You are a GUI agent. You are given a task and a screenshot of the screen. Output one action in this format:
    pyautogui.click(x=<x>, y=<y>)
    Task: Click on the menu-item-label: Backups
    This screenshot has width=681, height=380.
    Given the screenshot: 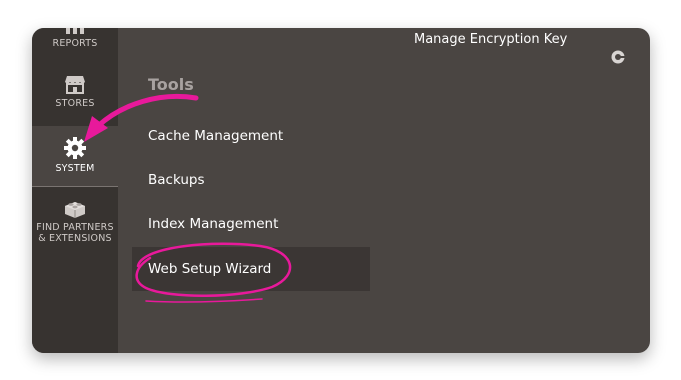 What is the action you would take?
    pyautogui.click(x=176, y=180)
    